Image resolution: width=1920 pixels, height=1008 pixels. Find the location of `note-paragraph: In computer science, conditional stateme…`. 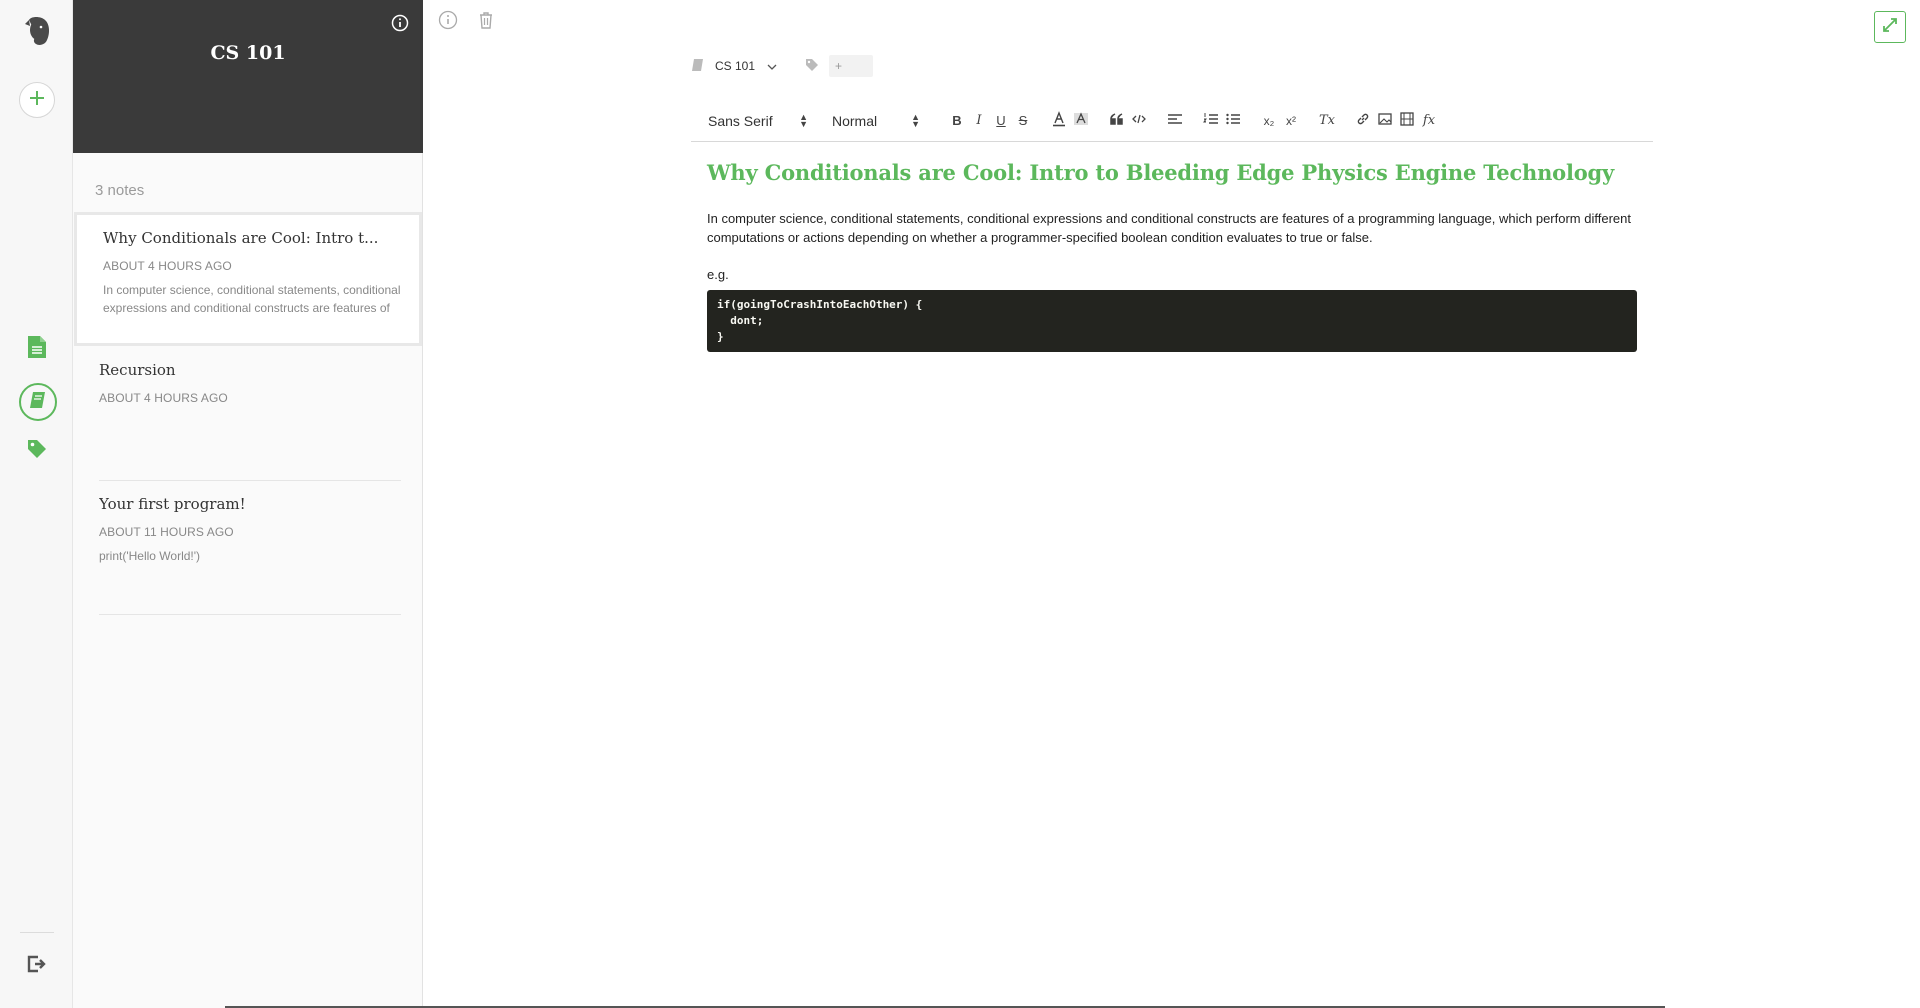

note-paragraph: In computer science, conditional stateme… is located at coordinates (1169, 228).